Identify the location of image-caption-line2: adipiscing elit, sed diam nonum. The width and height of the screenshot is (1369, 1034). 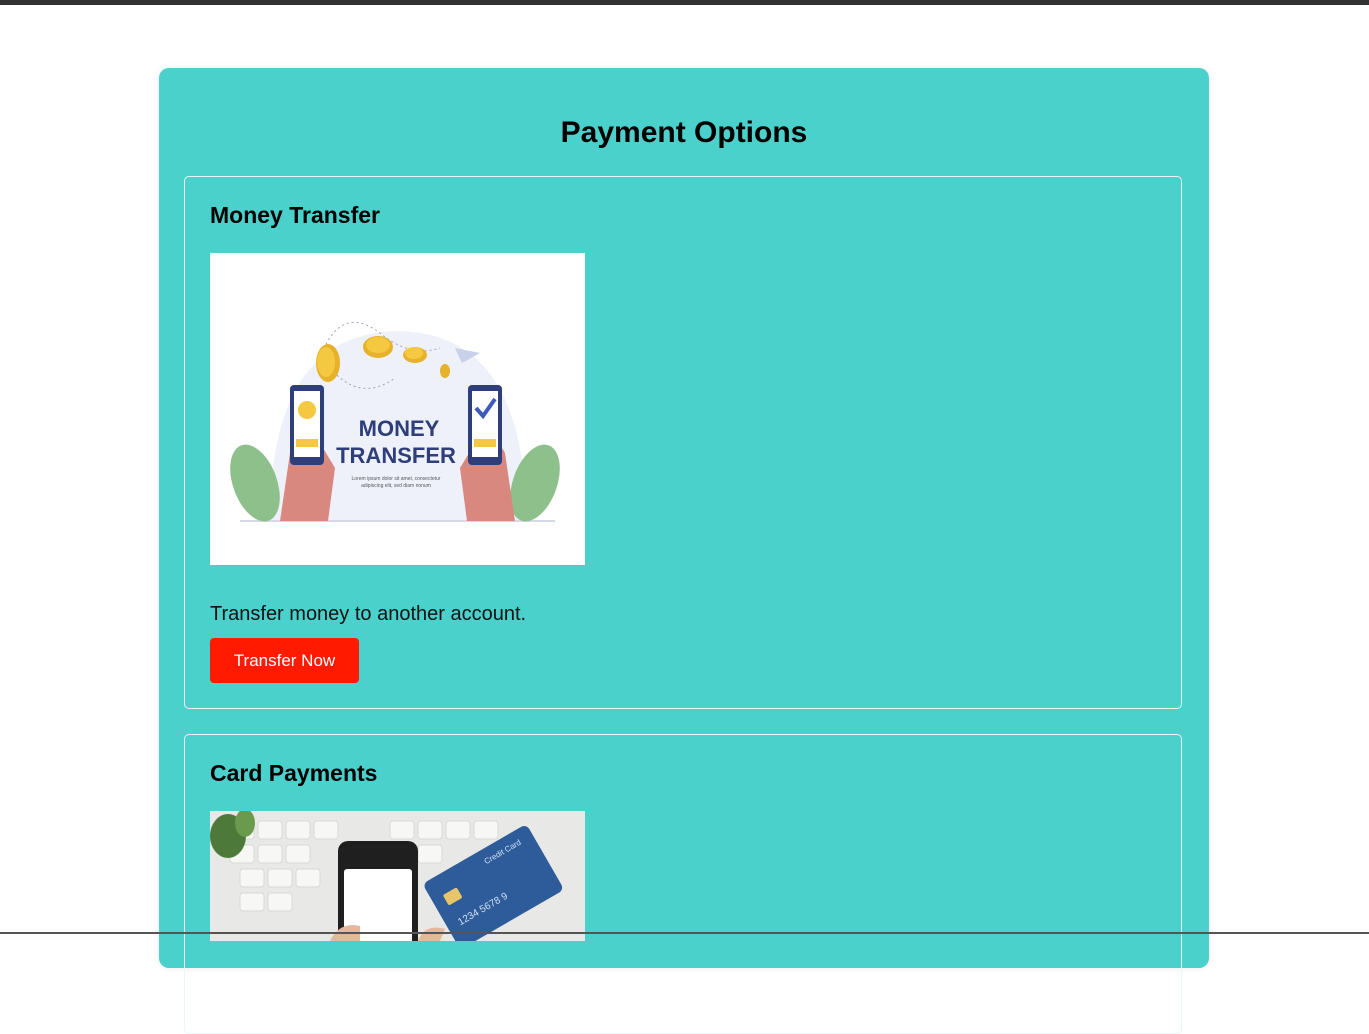
(396, 486).